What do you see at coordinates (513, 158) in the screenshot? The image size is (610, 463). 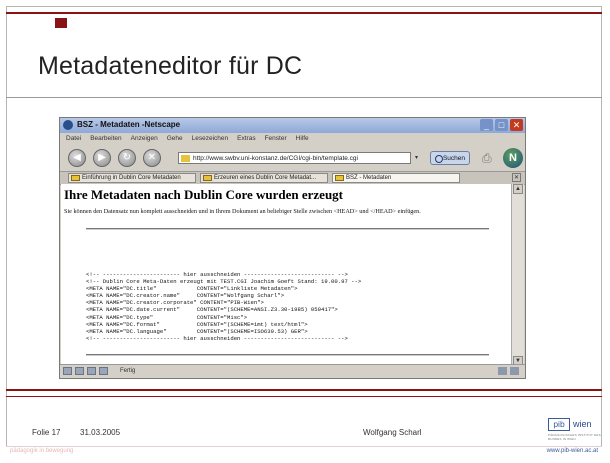 I see `netscape-logo-icon: N` at bounding box center [513, 158].